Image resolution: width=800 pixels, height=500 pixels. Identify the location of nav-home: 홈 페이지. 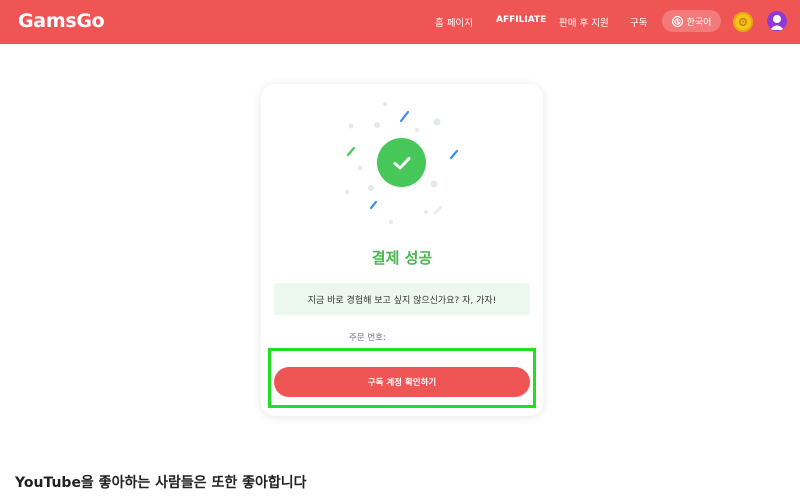
(454, 22).